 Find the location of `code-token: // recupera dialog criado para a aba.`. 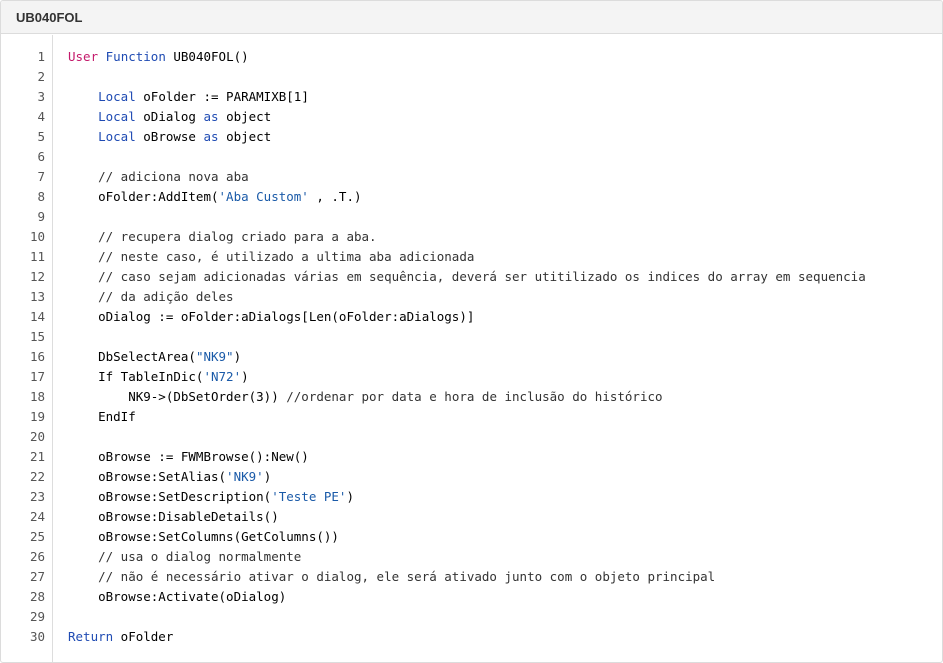

code-token: // recupera dialog criado para a aba. is located at coordinates (222, 236).